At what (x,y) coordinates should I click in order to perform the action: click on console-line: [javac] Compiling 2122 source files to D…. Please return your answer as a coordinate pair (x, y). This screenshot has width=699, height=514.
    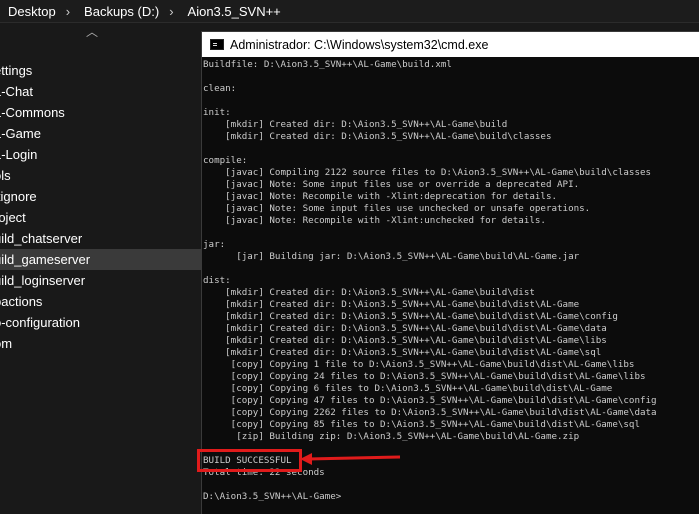
    Looking at the image, I should click on (427, 172).